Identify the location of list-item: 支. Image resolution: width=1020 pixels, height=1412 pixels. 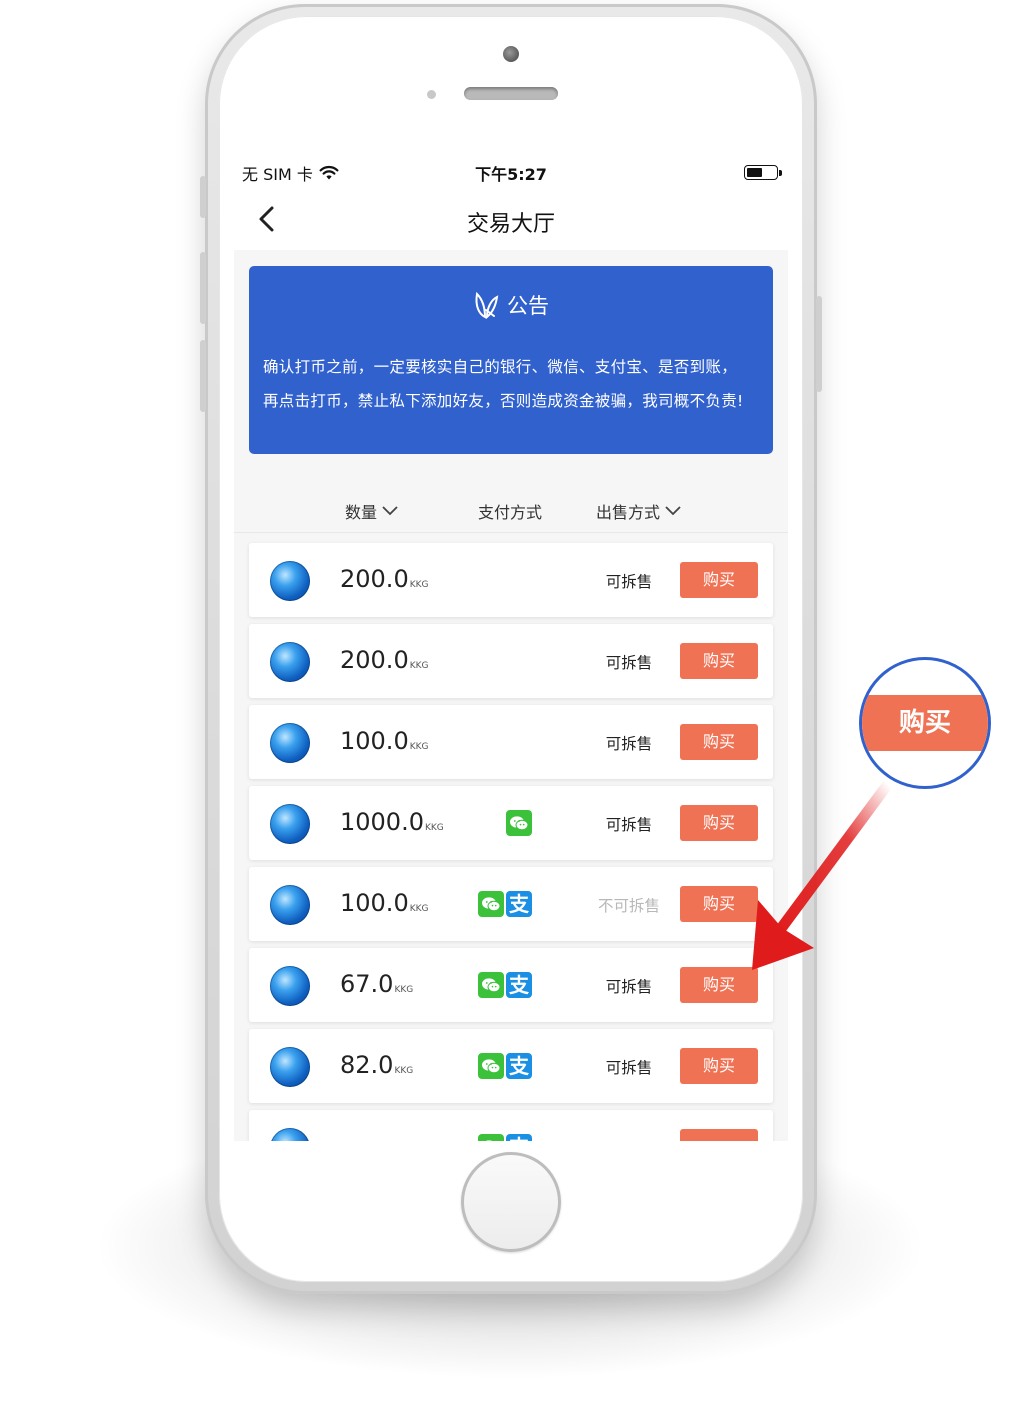
(511, 1125).